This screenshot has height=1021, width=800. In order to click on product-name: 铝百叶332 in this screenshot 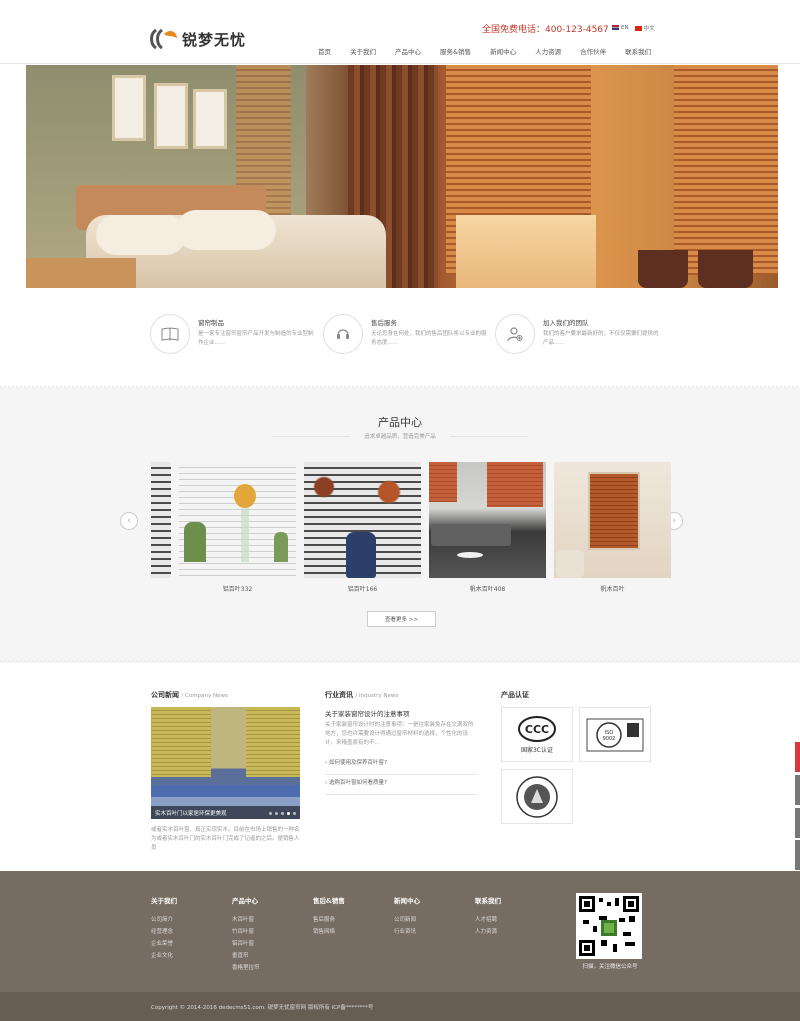, I will do `click(237, 589)`.